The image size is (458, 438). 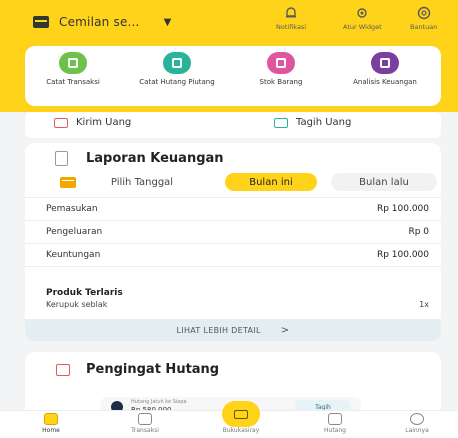 What do you see at coordinates (155, 158) in the screenshot?
I see `report-title-text: Laporan Keuangan` at bounding box center [155, 158].